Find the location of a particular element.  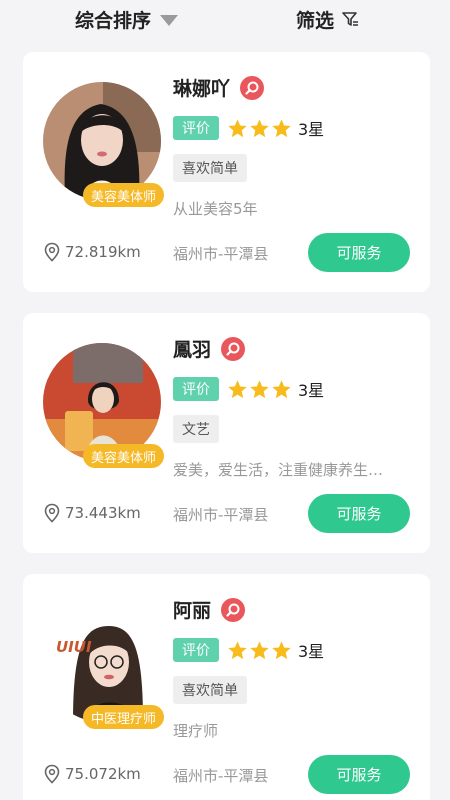

name-row: 鳳羽 is located at coordinates (209, 348).